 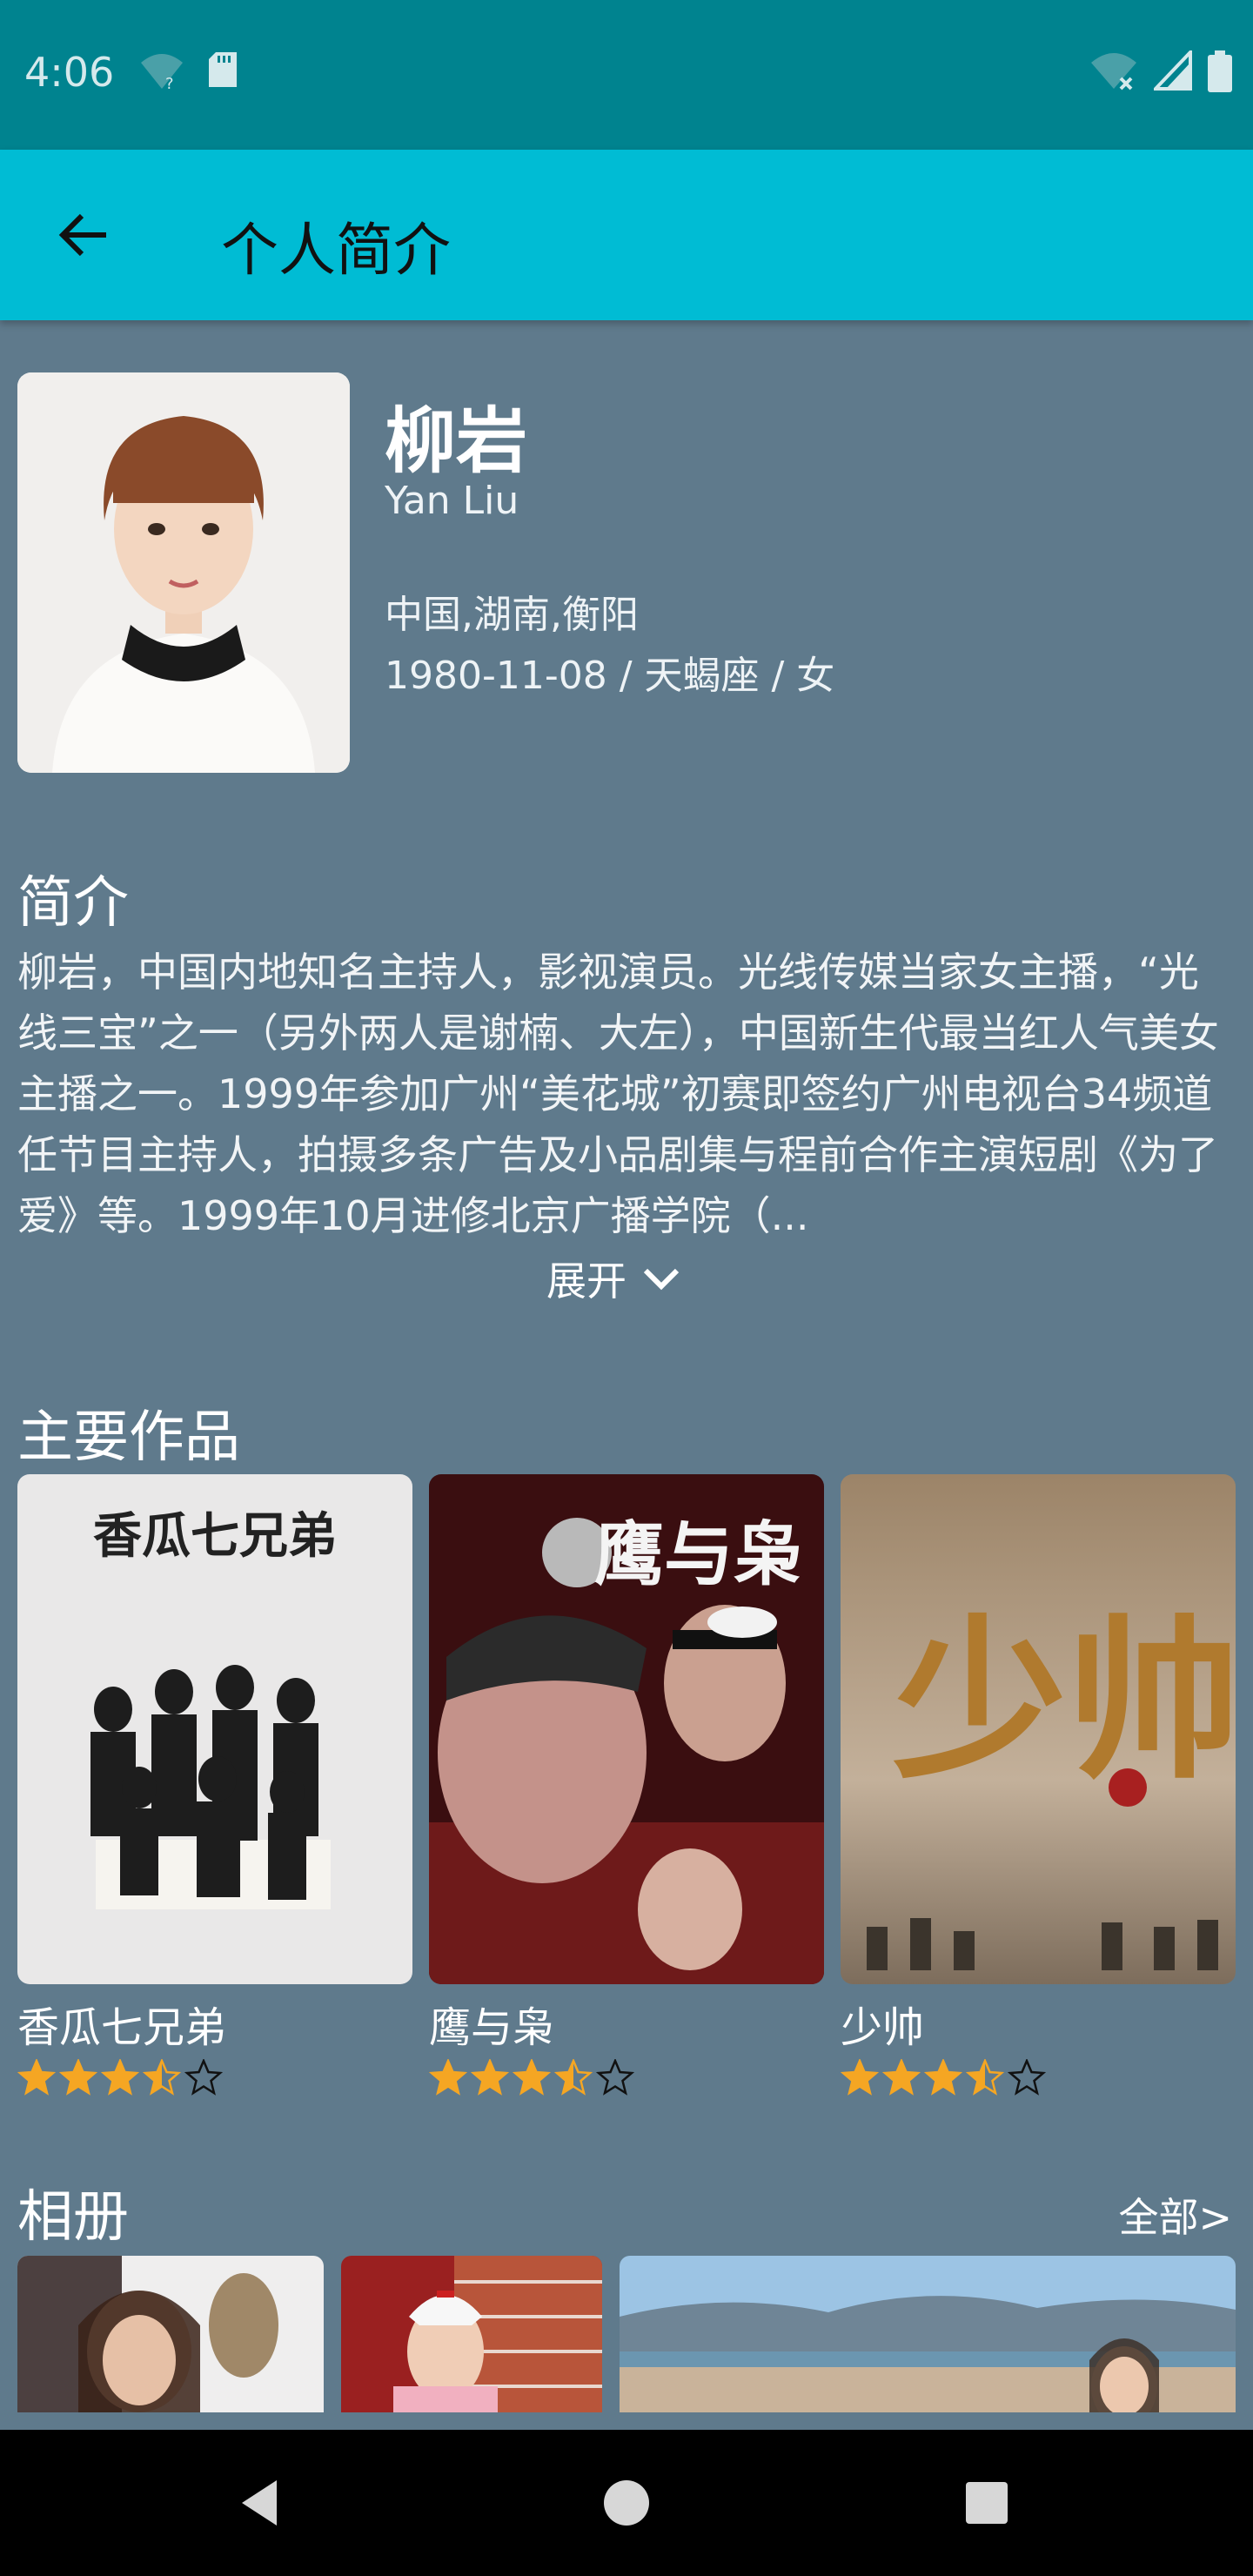 What do you see at coordinates (586, 1281) in the screenshot?
I see `expand-label: 展开` at bounding box center [586, 1281].